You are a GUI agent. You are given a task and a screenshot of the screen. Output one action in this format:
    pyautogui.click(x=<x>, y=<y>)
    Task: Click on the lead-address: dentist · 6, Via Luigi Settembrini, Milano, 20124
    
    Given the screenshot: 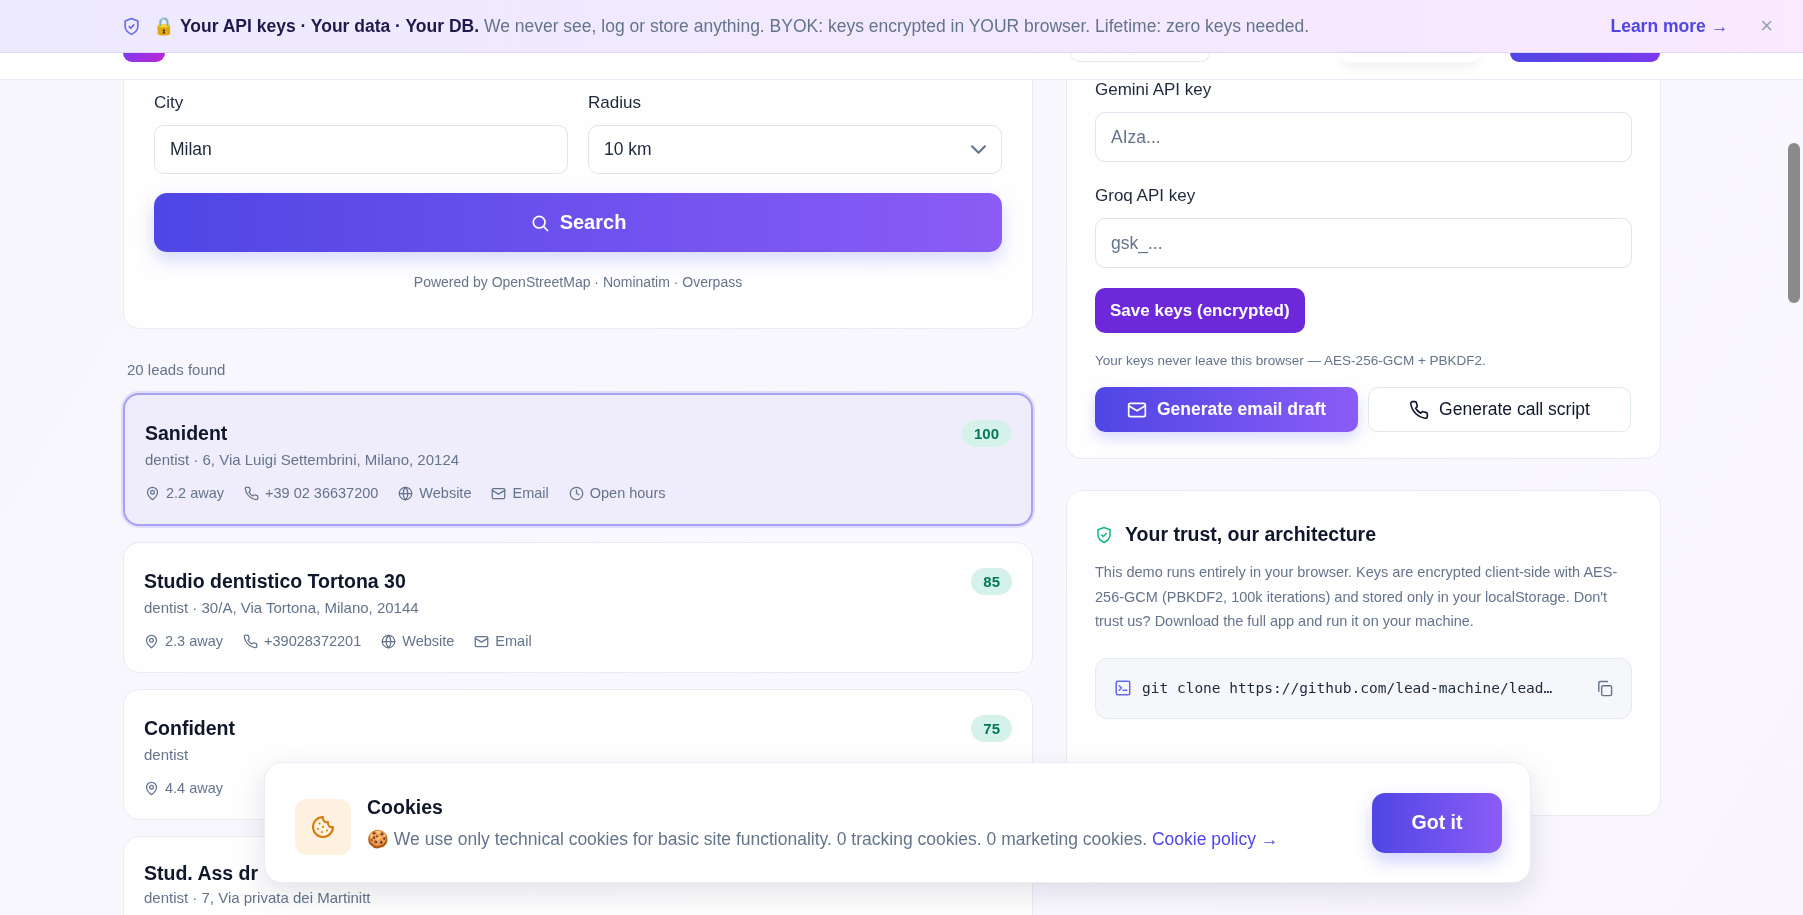 What is the action you would take?
    pyautogui.click(x=303, y=459)
    